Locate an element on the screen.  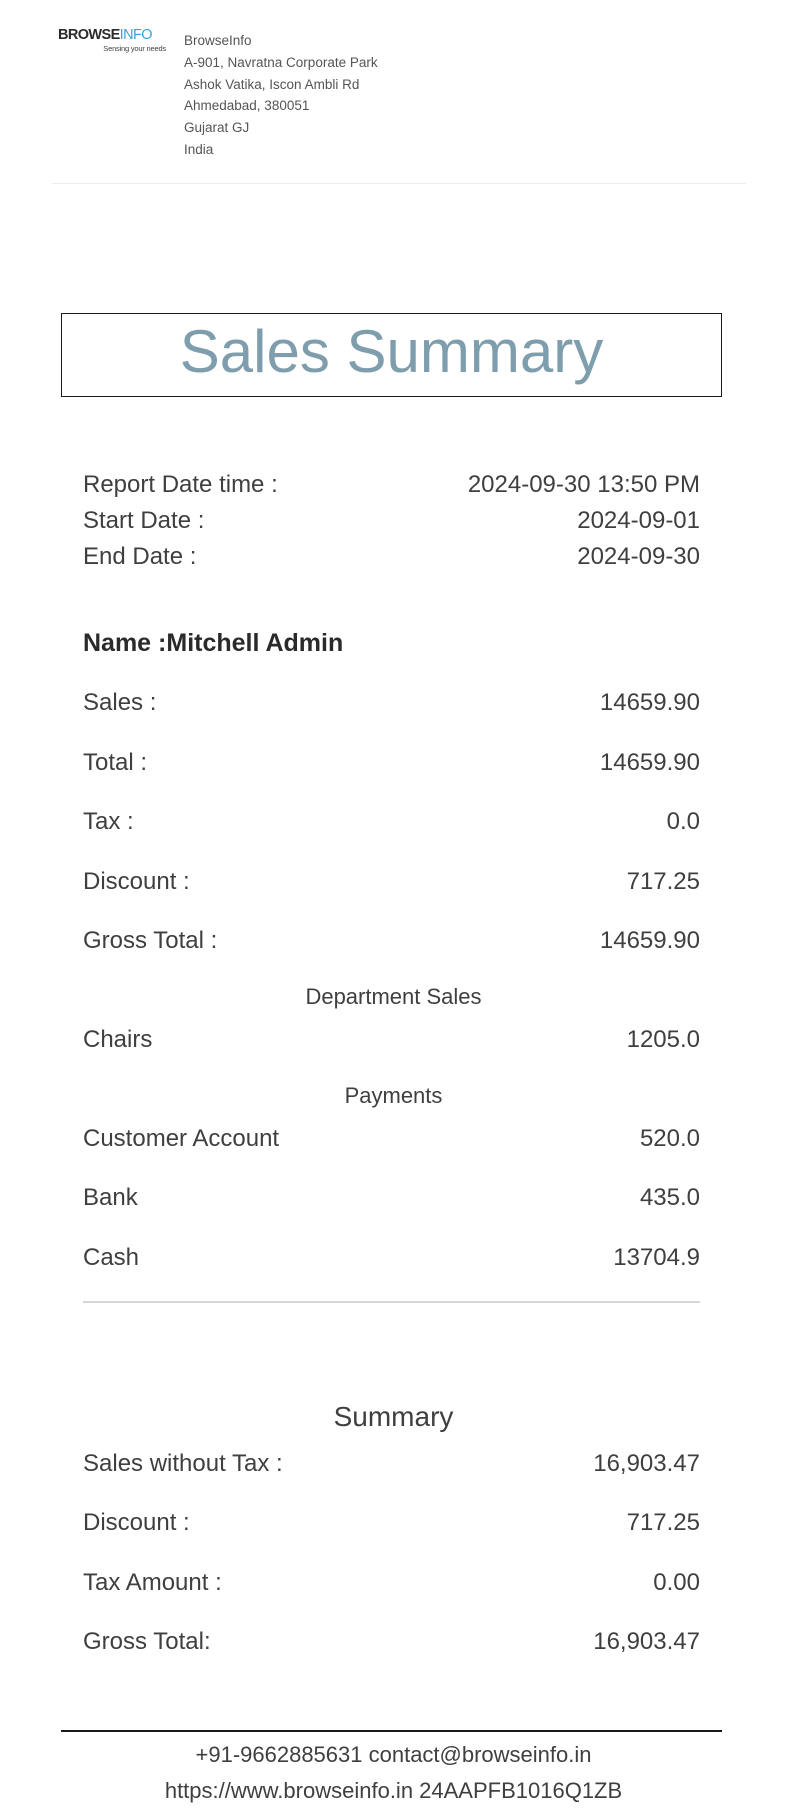
department-row: Chairs 1205.0 is located at coordinates (391, 1040).